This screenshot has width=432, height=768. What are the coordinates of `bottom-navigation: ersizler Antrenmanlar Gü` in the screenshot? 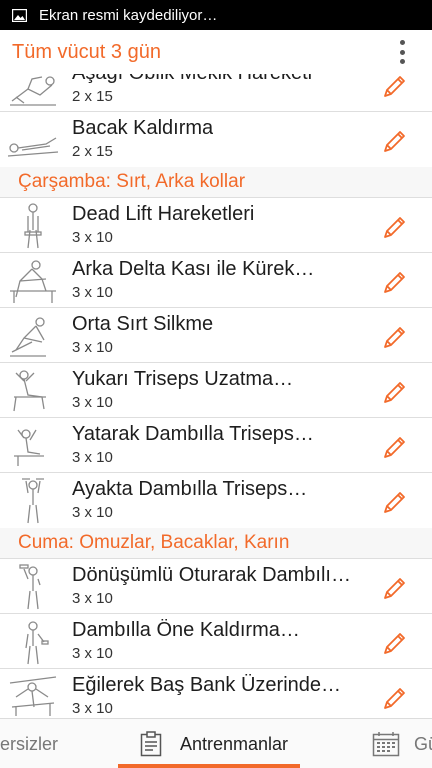 It's located at (216, 743).